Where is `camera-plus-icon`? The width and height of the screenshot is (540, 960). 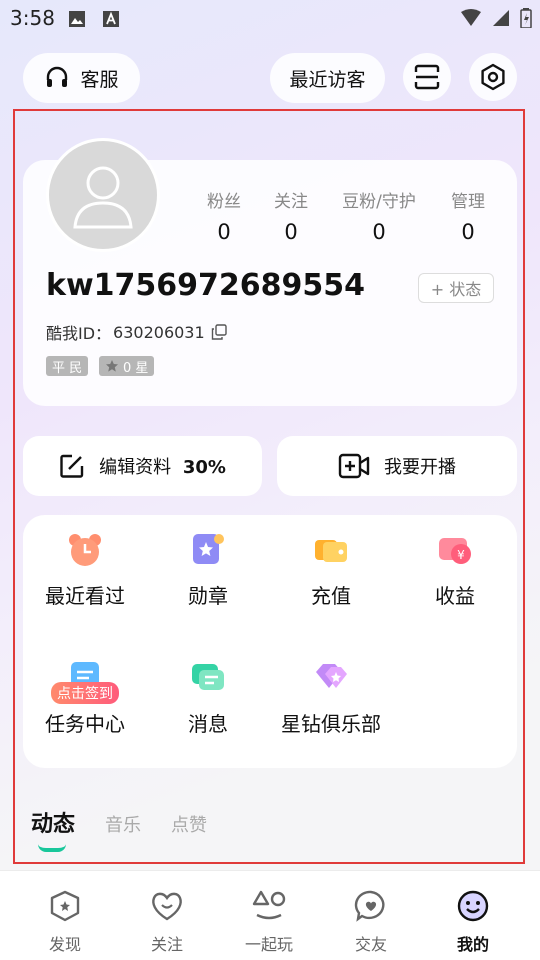
camera-plus-icon is located at coordinates (354, 466).